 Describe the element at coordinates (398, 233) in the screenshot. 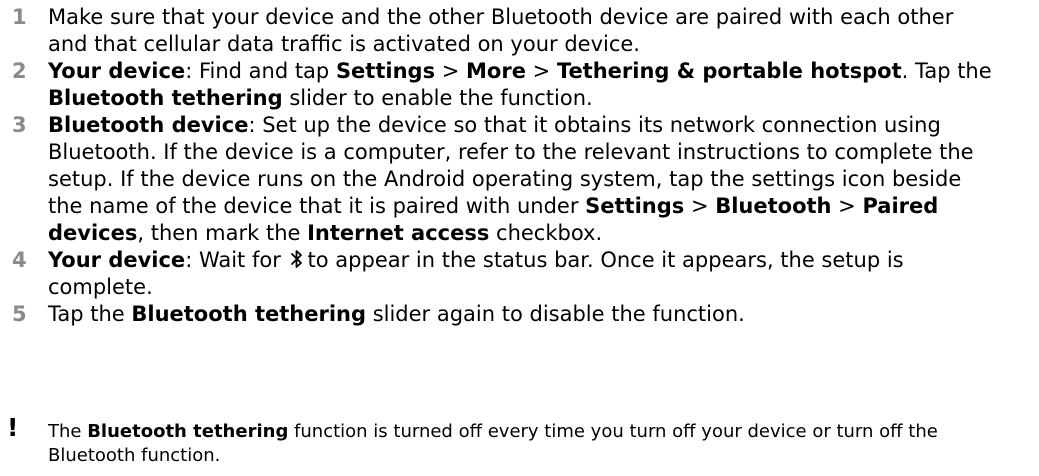

I see `step-text-bold: Internet access` at that location.